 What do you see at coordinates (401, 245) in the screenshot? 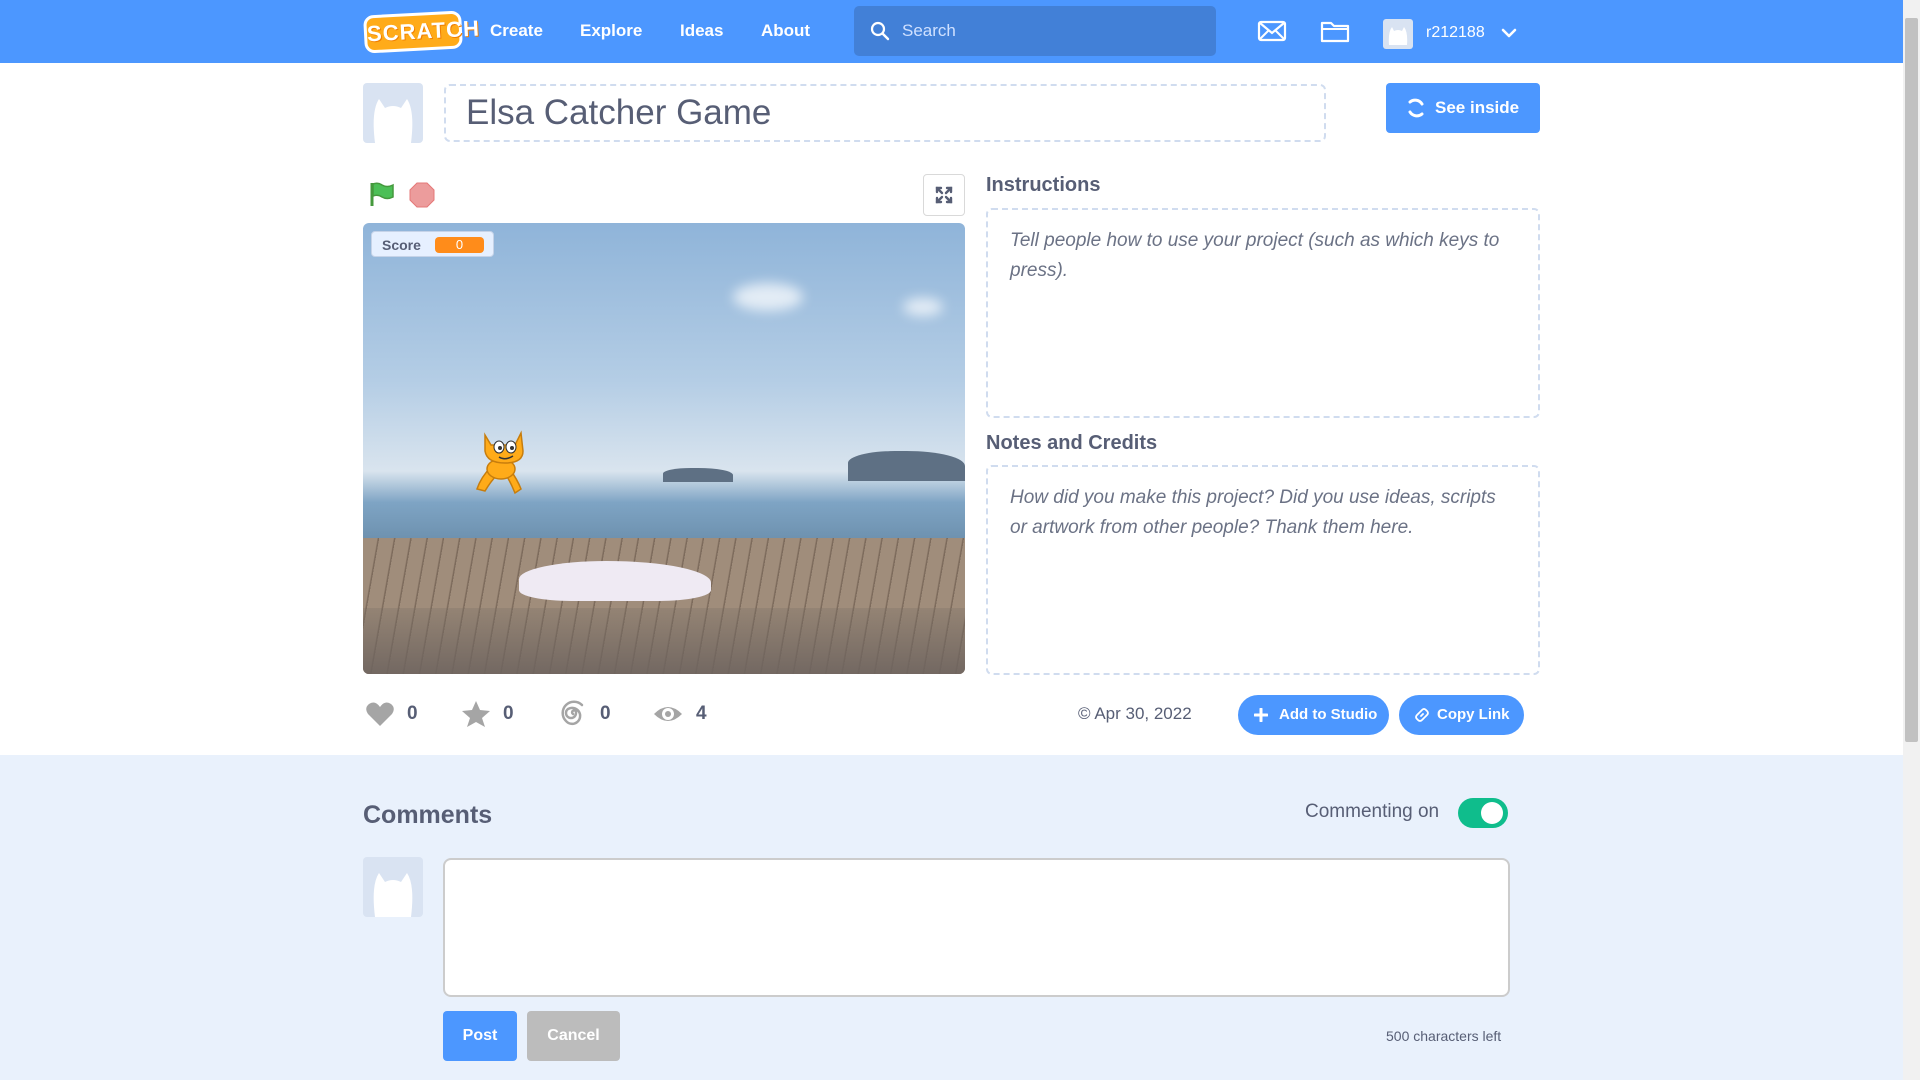
I see `score-label: Score` at bounding box center [401, 245].